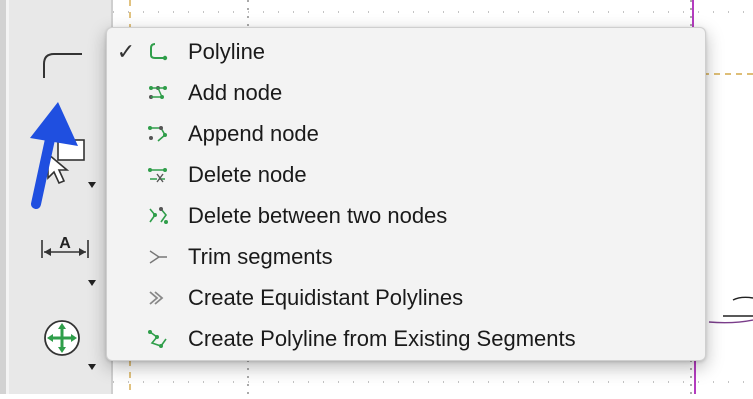  What do you see at coordinates (126, 51) in the screenshot?
I see `checkmark-icon: ✓` at bounding box center [126, 51].